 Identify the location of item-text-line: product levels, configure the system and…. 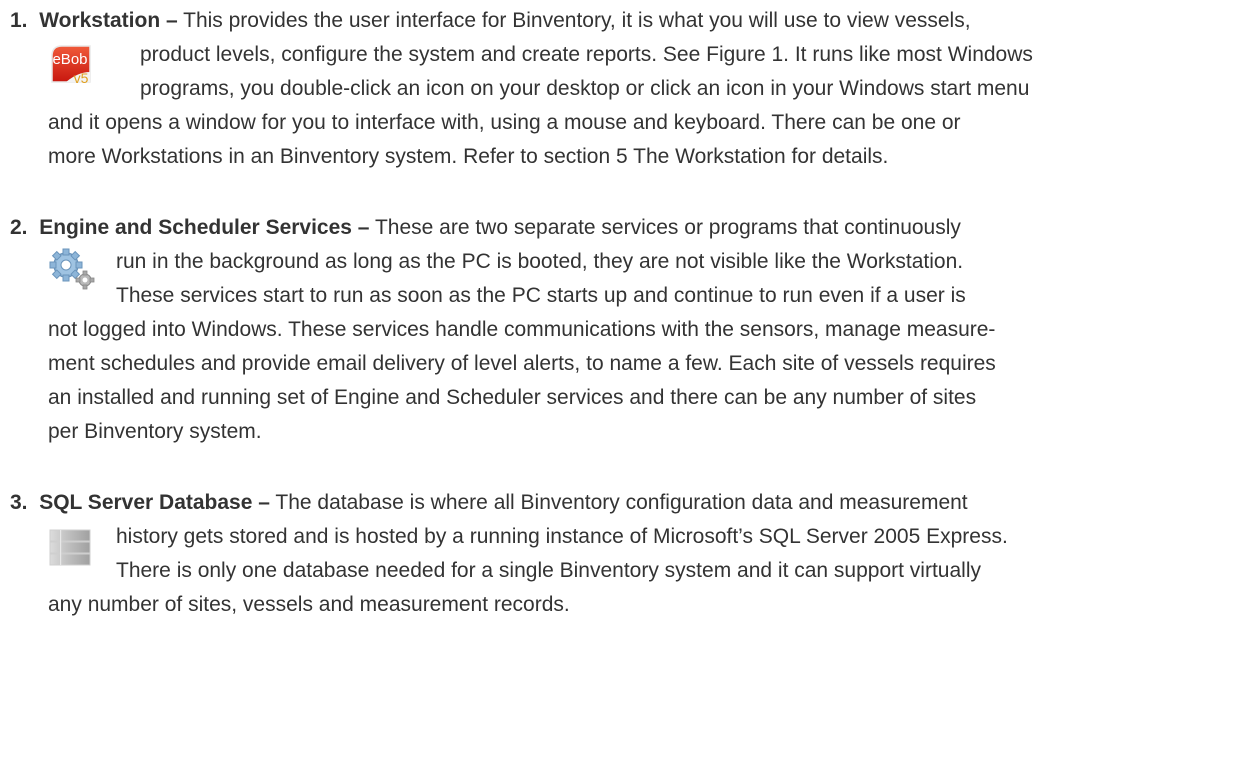
(586, 54).